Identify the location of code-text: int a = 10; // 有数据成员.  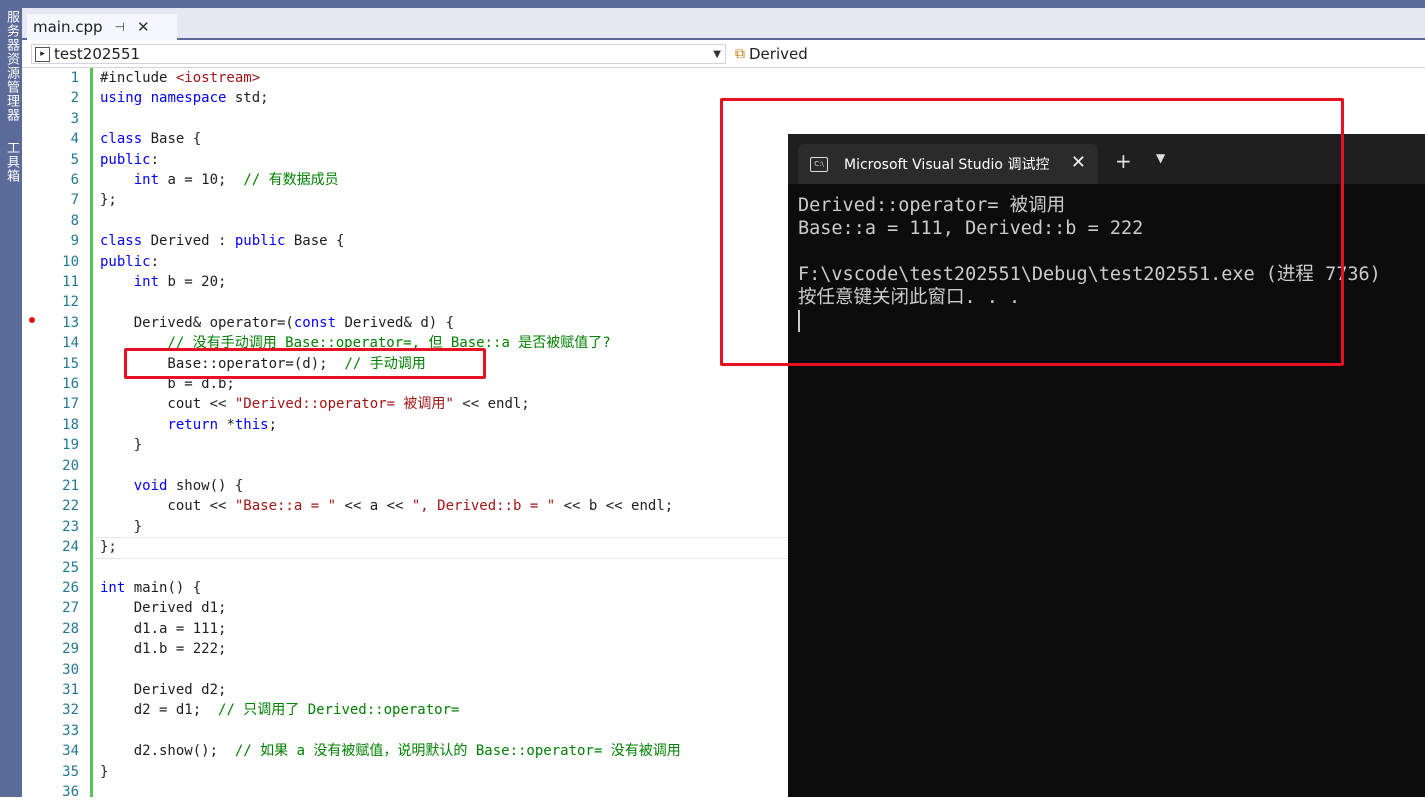
(236, 180).